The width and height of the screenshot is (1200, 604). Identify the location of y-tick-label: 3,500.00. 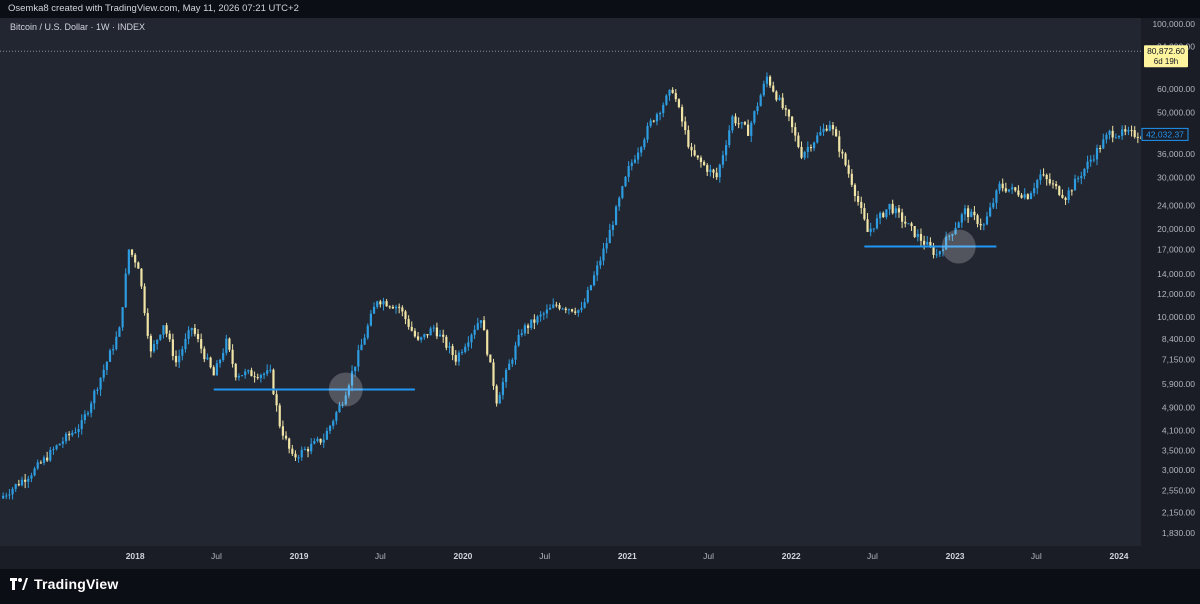
(1178, 450).